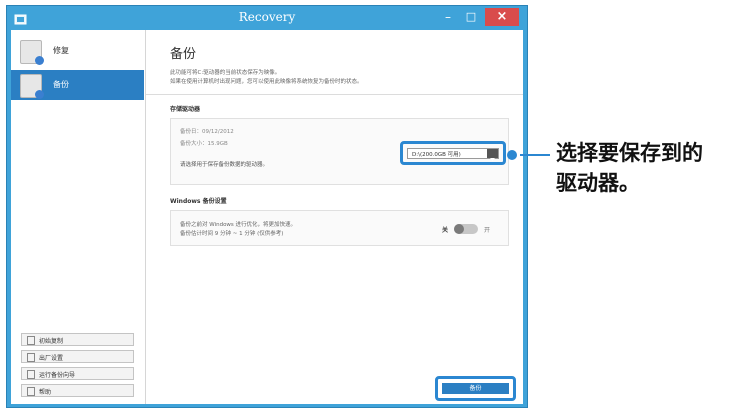 The height and width of the screenshot is (414, 737). I want to click on callout-text: 选择要保存到的 驱动器。, so click(646, 168).